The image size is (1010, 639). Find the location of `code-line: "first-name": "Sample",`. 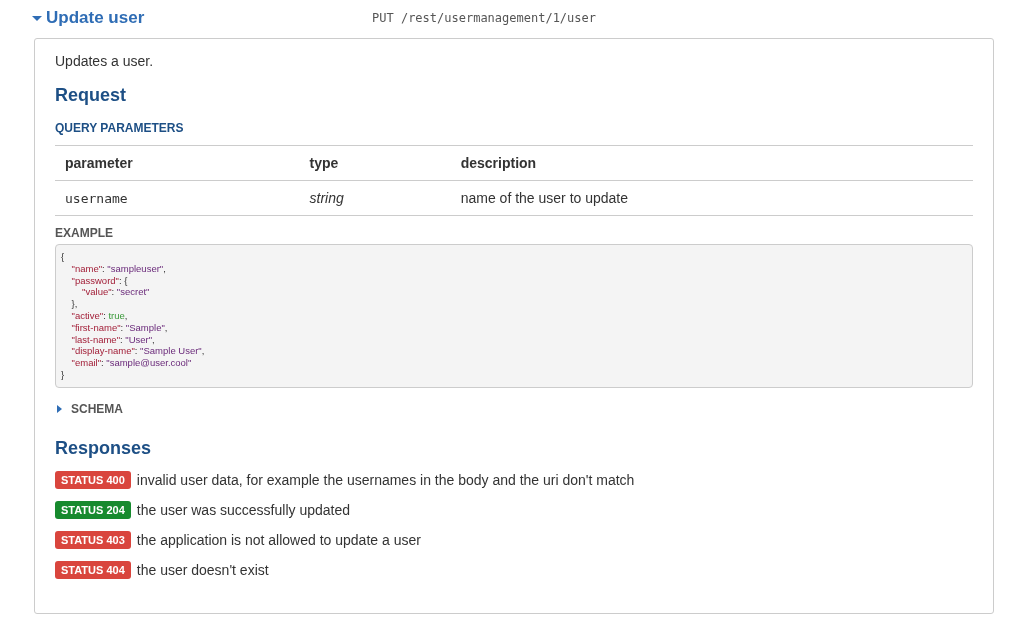

code-line: "first-name": "Sample", is located at coordinates (119, 327).